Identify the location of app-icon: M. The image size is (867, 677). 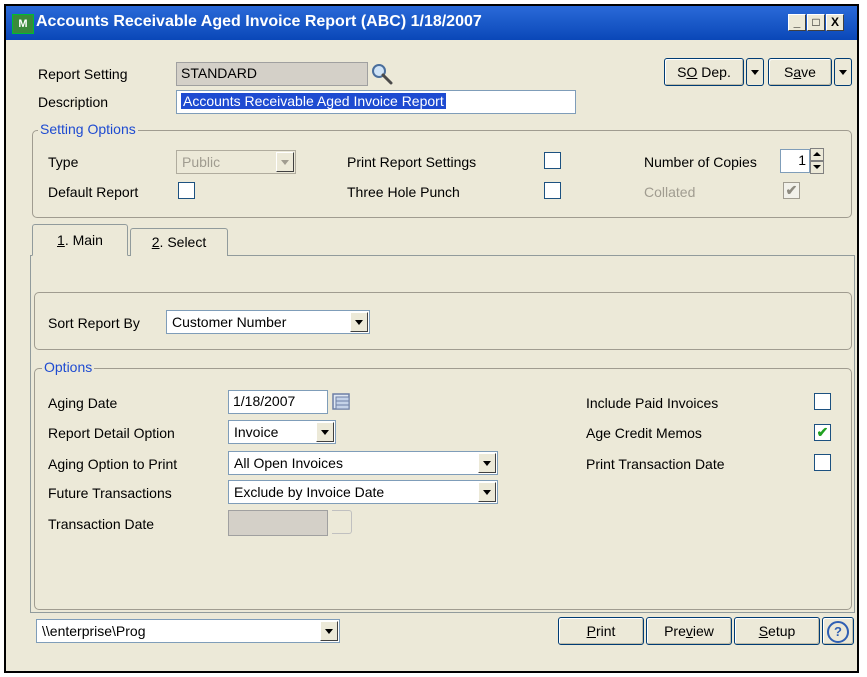
(23, 24).